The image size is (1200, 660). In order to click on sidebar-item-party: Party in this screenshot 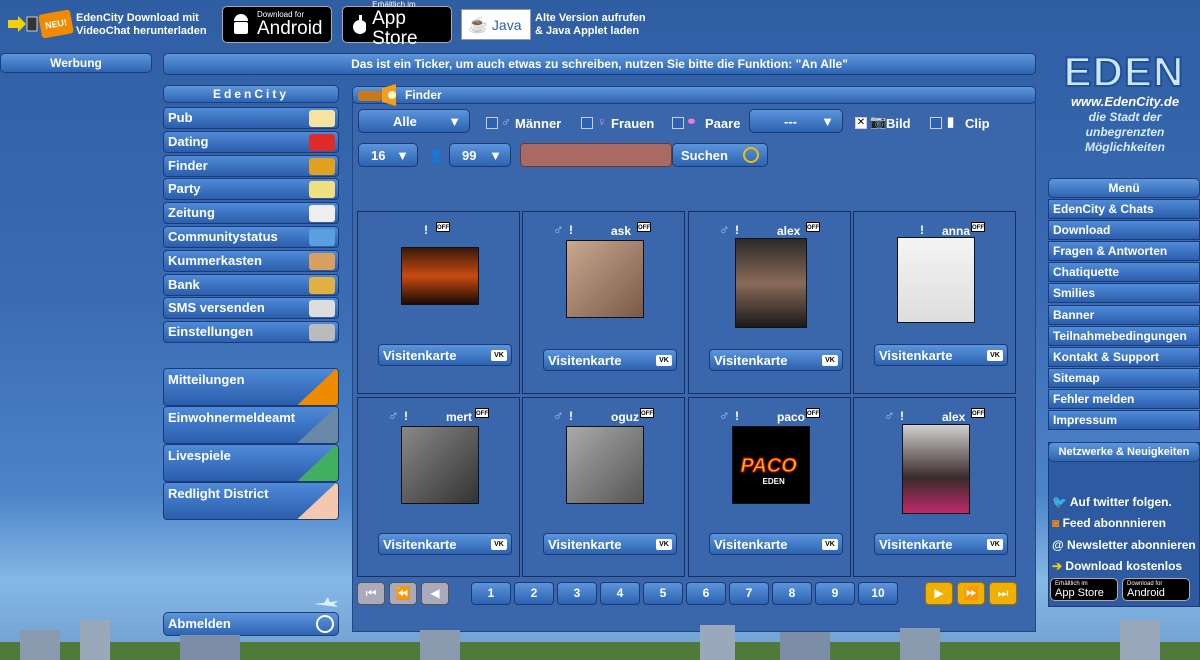, I will do `click(251, 189)`.